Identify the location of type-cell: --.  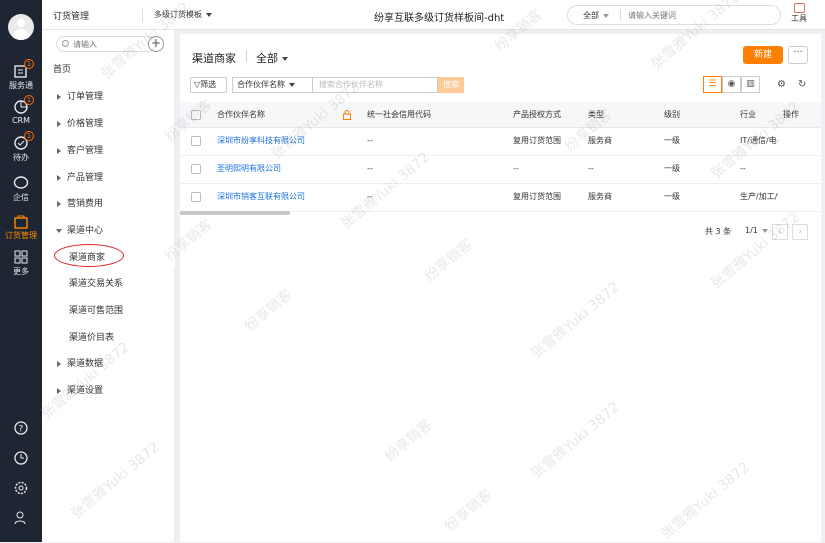
(591, 168).